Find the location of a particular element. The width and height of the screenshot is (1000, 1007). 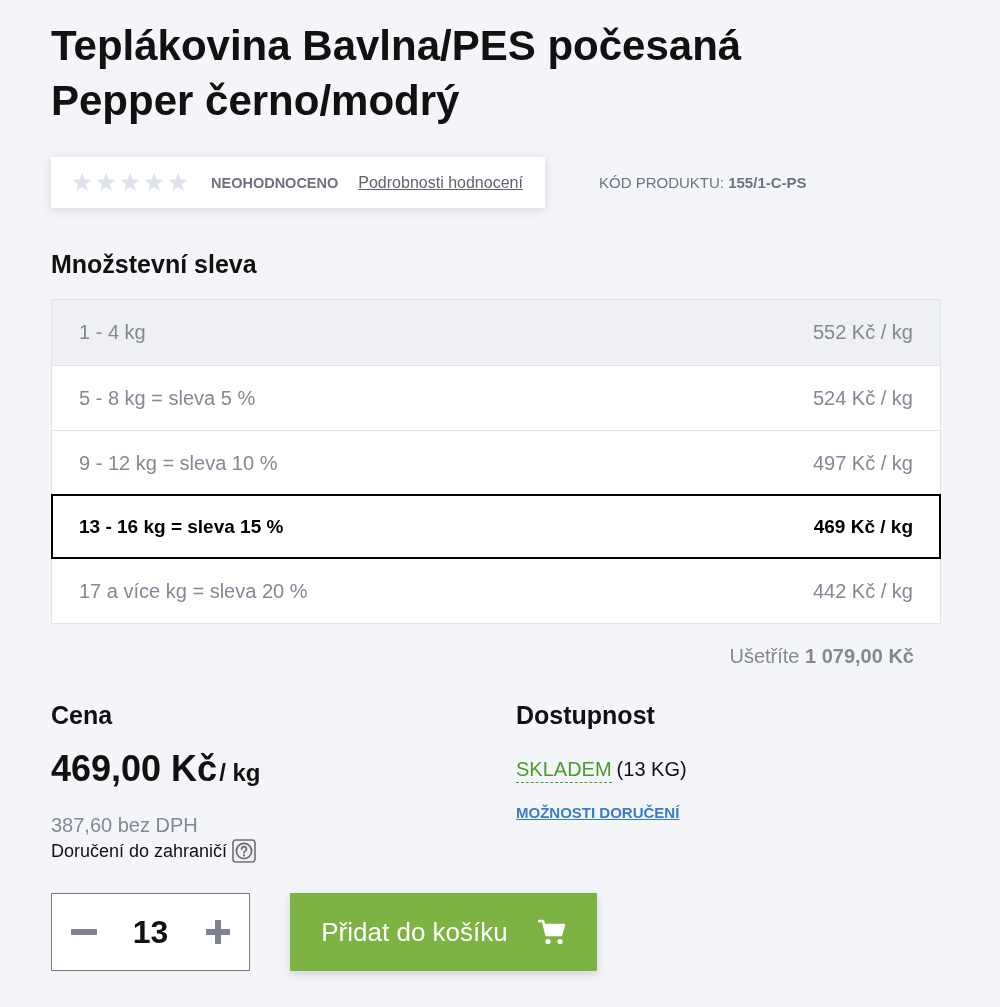

price-heading: Cena is located at coordinates (82, 715).